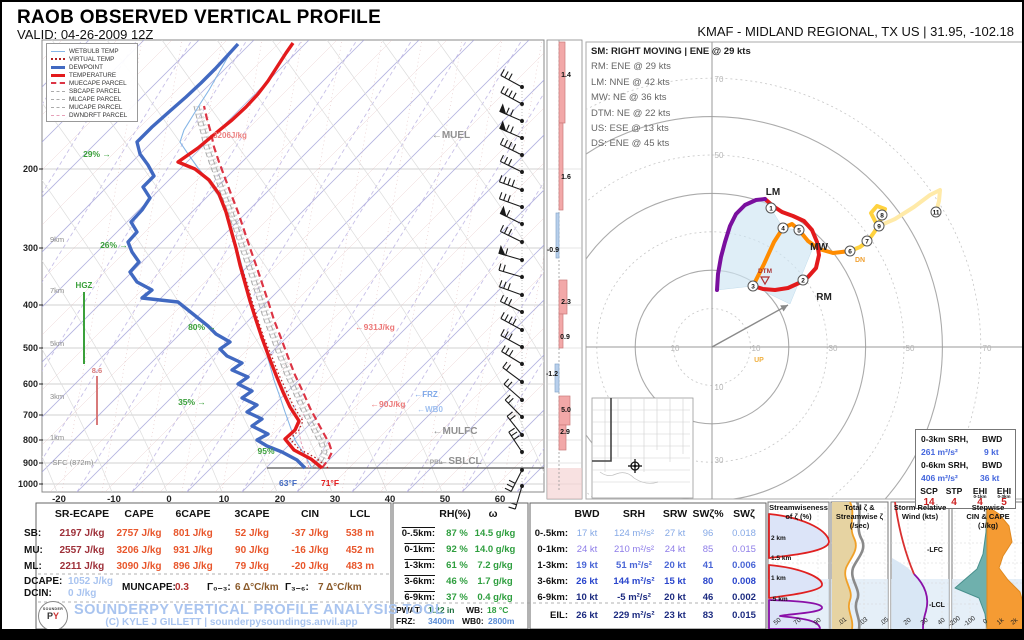  I want to click on sm-line: US: ESE @ 13 kts, so click(630, 129).